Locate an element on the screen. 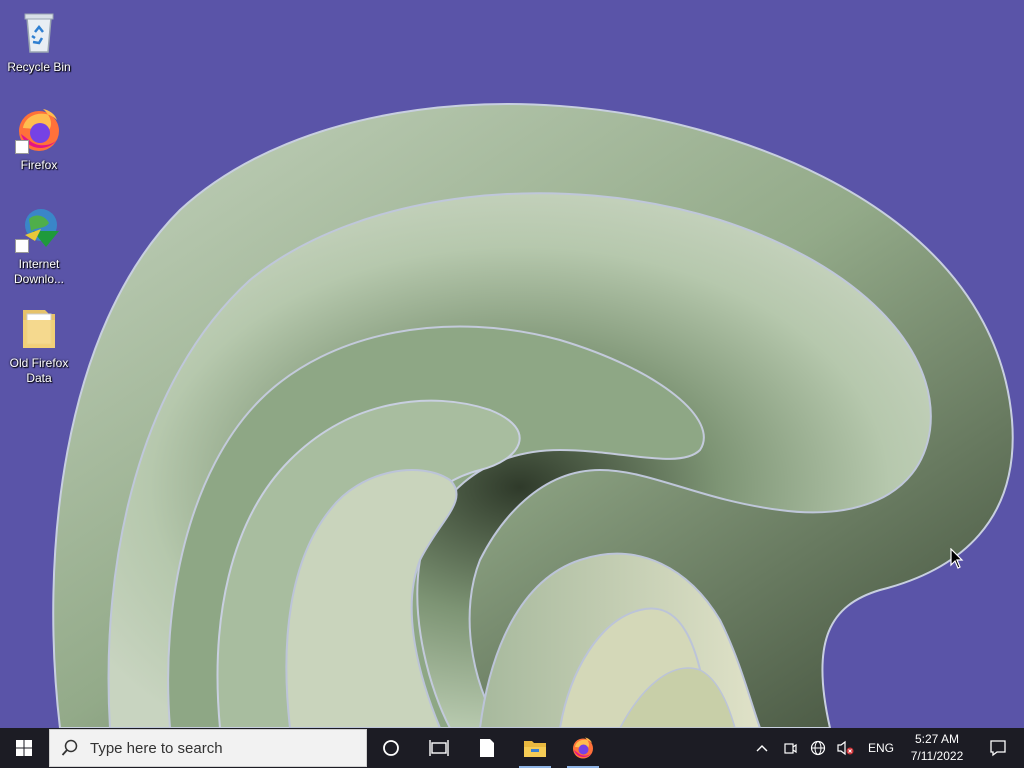 This screenshot has height=768, width=1024. mouse-cursor-icon is located at coordinates (957, 558).